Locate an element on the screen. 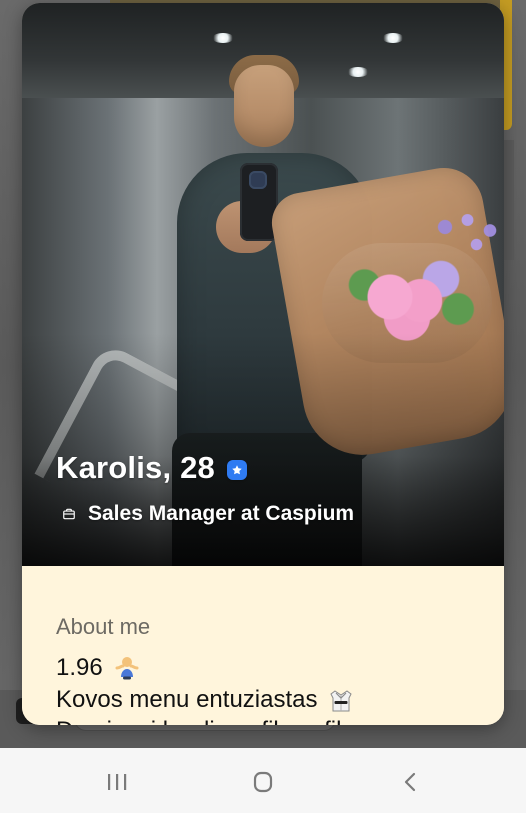  about-height-line: 1.96 is located at coordinates (98, 668).